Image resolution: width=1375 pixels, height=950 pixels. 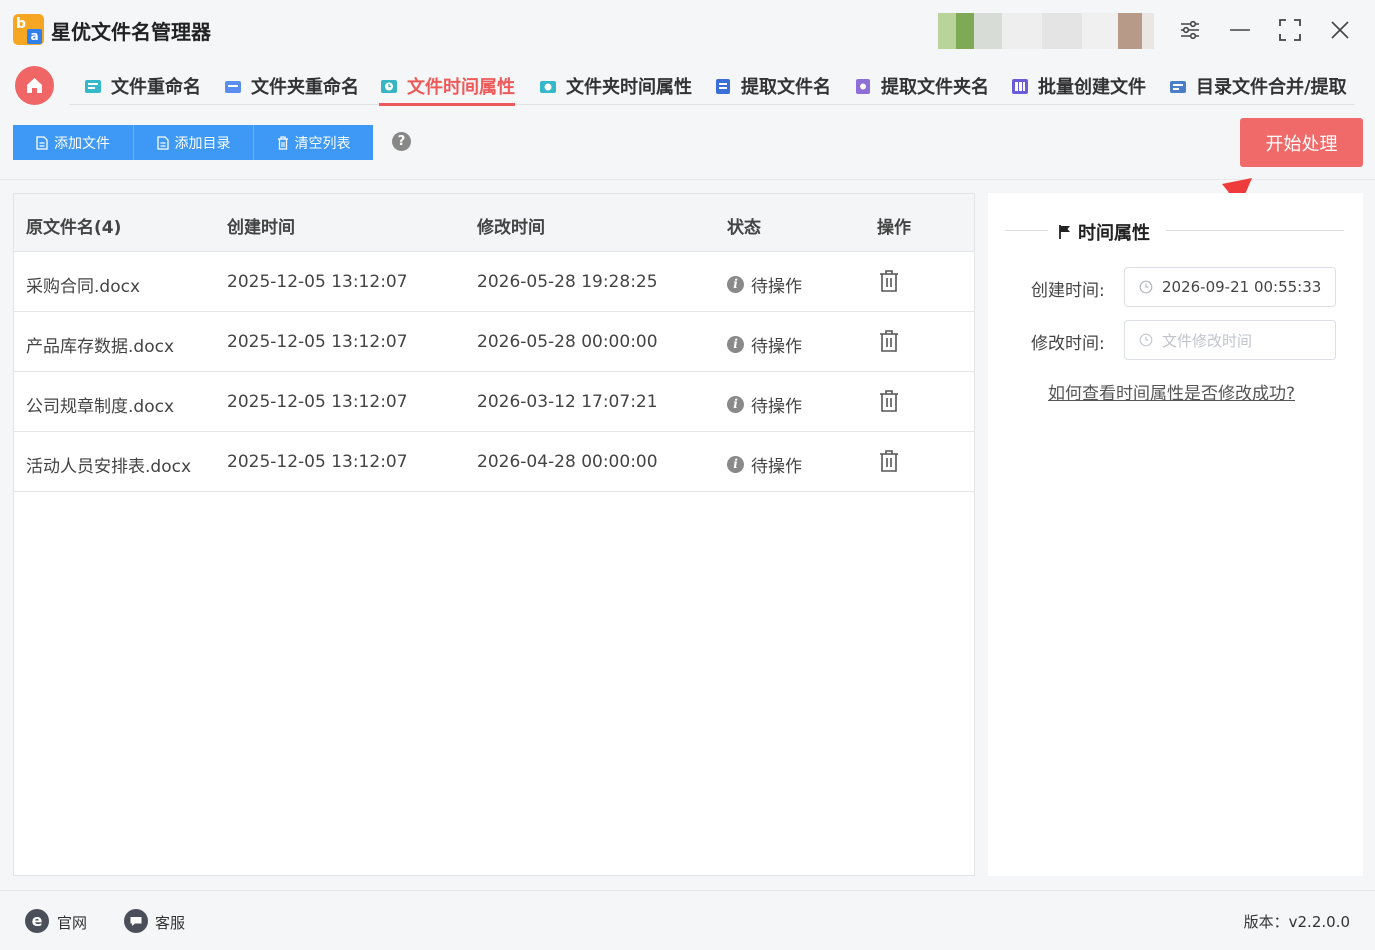 What do you see at coordinates (1207, 340) in the screenshot?
I see `modify-time-placeholder: 文件修改时间` at bounding box center [1207, 340].